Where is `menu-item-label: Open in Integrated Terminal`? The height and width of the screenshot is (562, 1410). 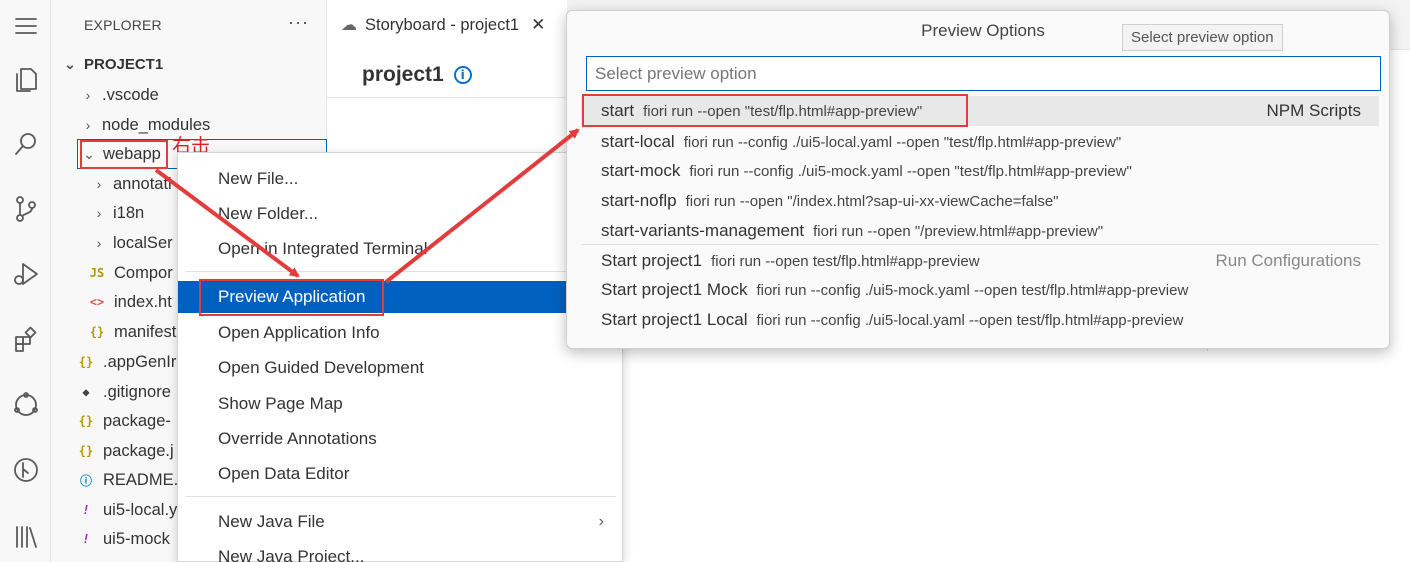 menu-item-label: Open in Integrated Terminal is located at coordinates (323, 248).